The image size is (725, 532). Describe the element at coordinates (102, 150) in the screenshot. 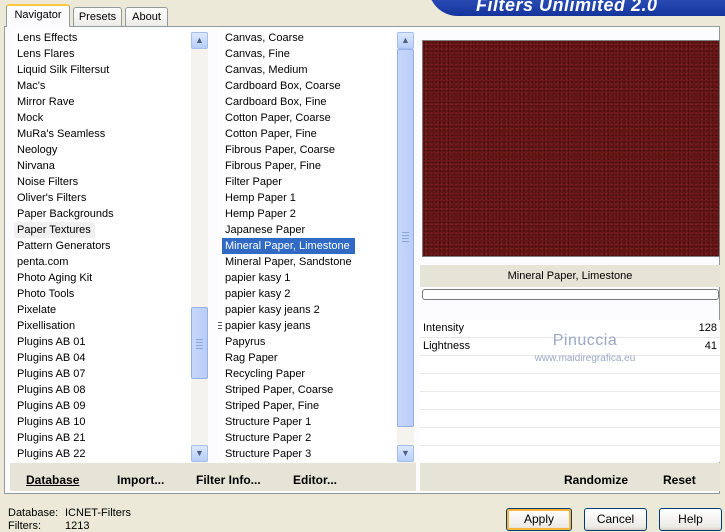

I see `category-list-item: Neology` at that location.